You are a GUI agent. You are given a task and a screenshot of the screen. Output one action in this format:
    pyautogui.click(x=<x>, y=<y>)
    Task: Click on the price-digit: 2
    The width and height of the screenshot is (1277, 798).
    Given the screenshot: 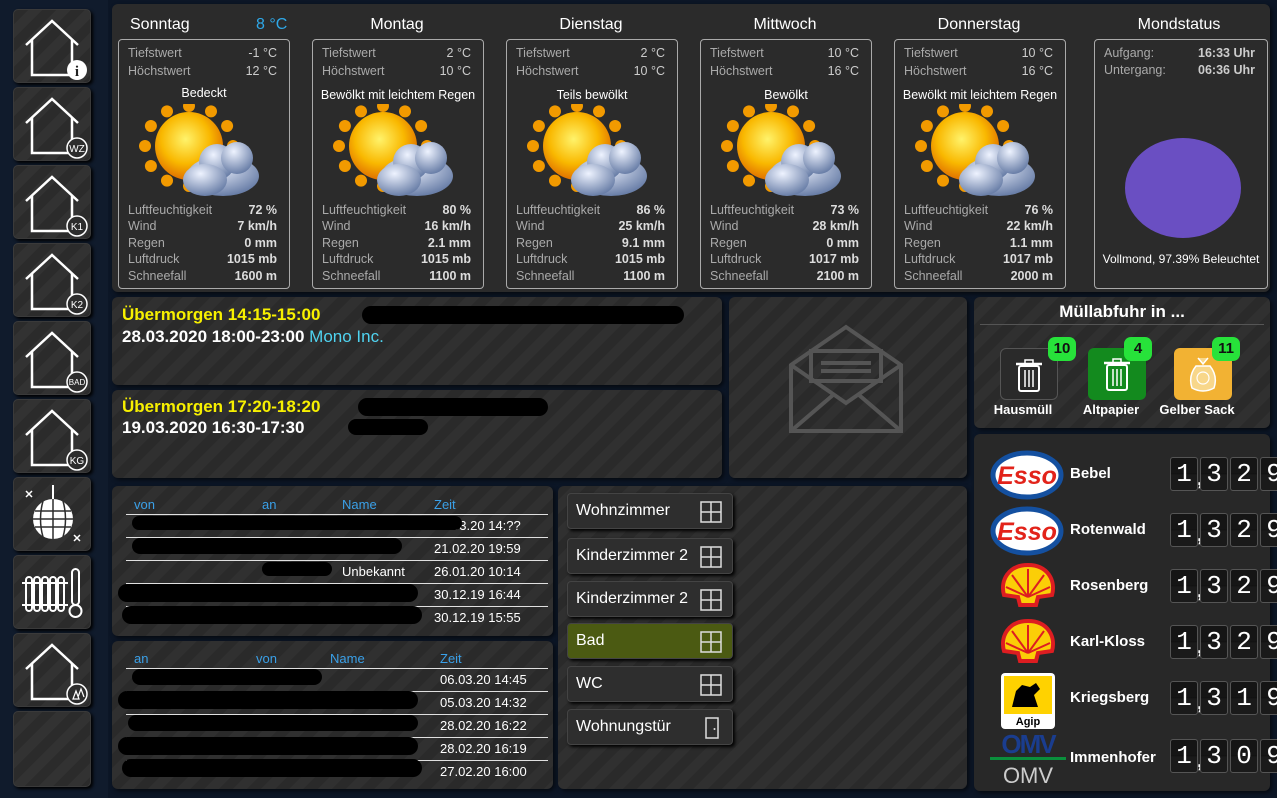 What is the action you would take?
    pyautogui.click(x=1244, y=586)
    